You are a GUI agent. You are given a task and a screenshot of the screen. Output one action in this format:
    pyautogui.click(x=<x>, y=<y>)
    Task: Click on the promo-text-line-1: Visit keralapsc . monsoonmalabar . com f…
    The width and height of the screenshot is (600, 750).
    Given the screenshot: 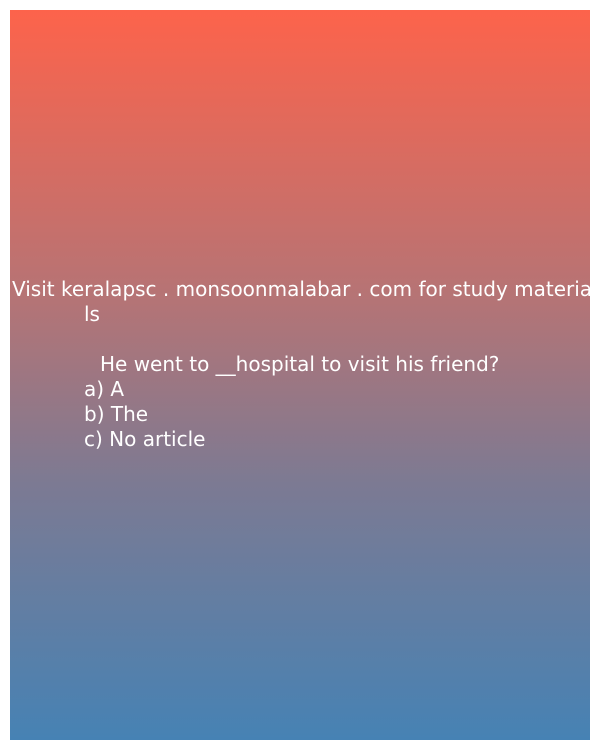 What is the action you would take?
    pyautogui.click(x=301, y=289)
    